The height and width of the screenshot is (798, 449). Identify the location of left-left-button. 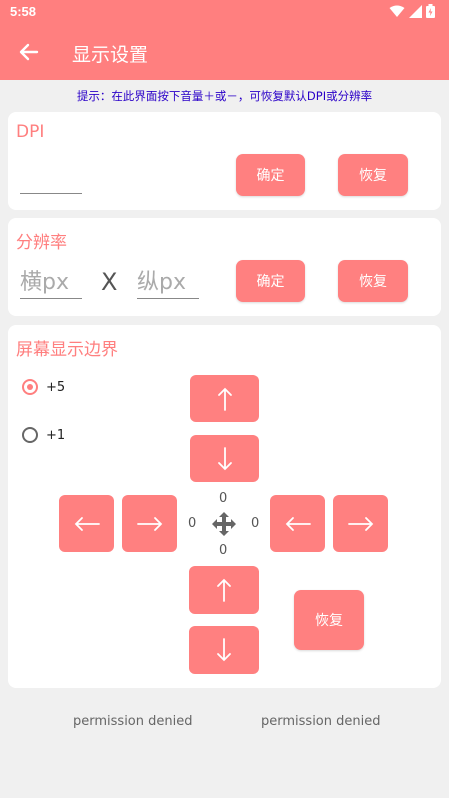
(86, 523).